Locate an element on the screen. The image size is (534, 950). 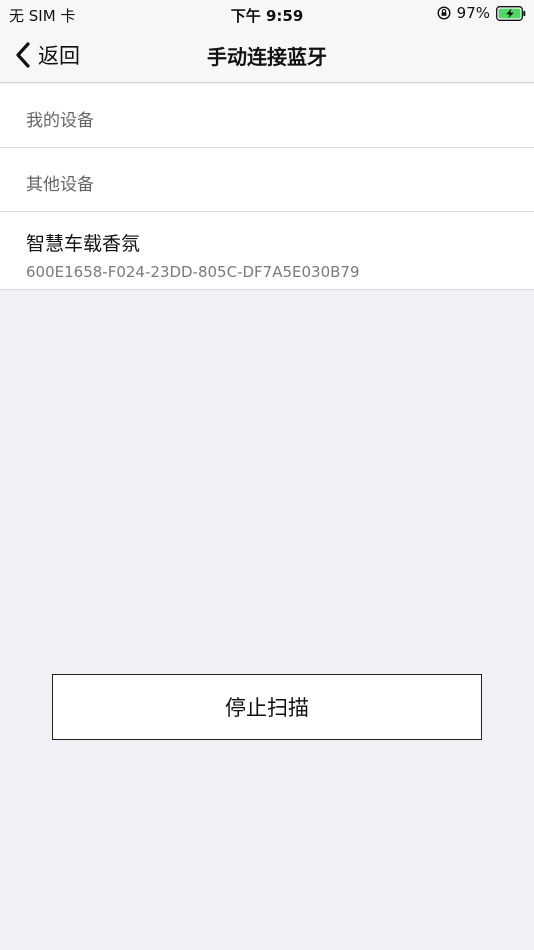
device-uuid: 600E1658-F024-23DD-805C-DF7A5E030B79 is located at coordinates (193, 272).